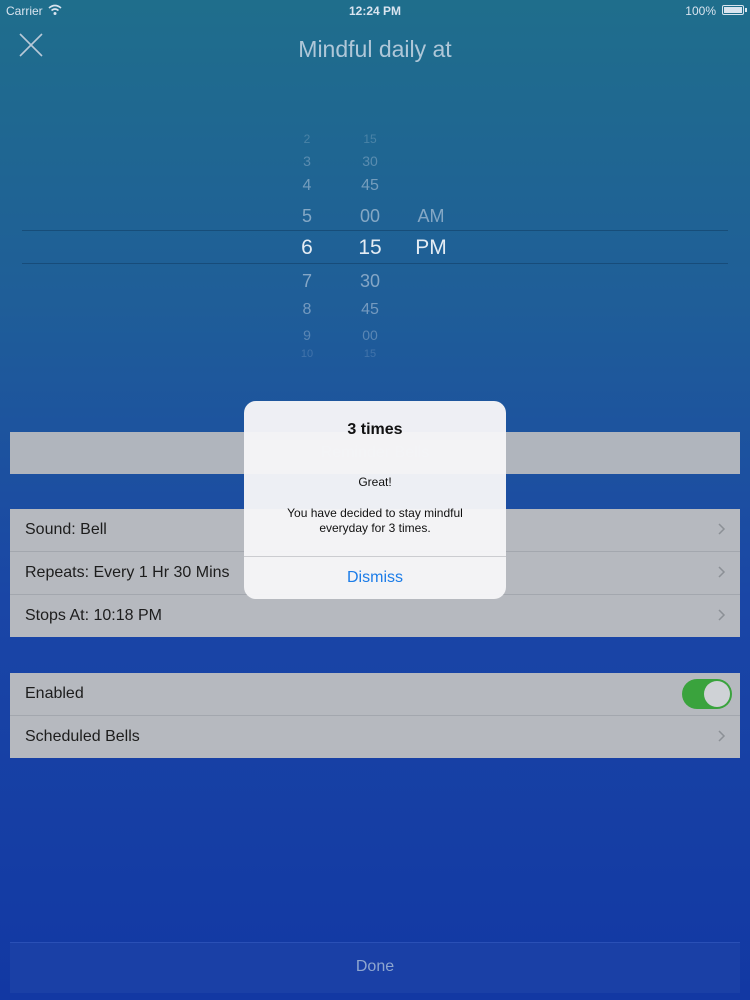  Describe the element at coordinates (307, 139) in the screenshot. I see `hour-row: 2` at that location.